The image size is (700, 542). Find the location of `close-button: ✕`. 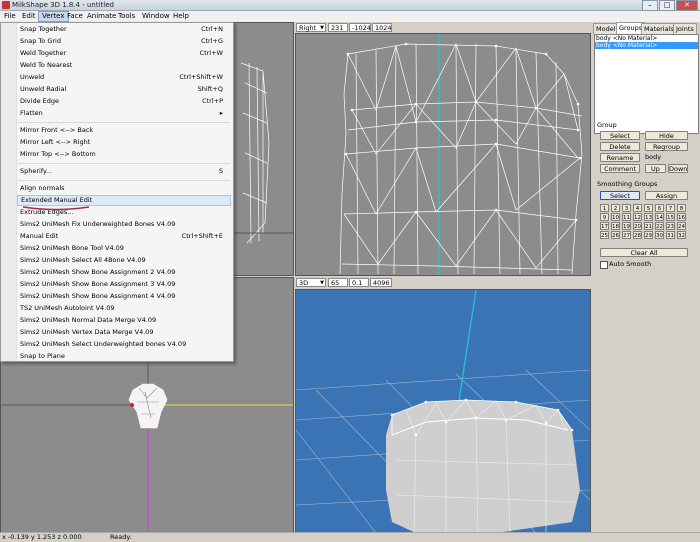

close-button: ✕ is located at coordinates (687, 5).